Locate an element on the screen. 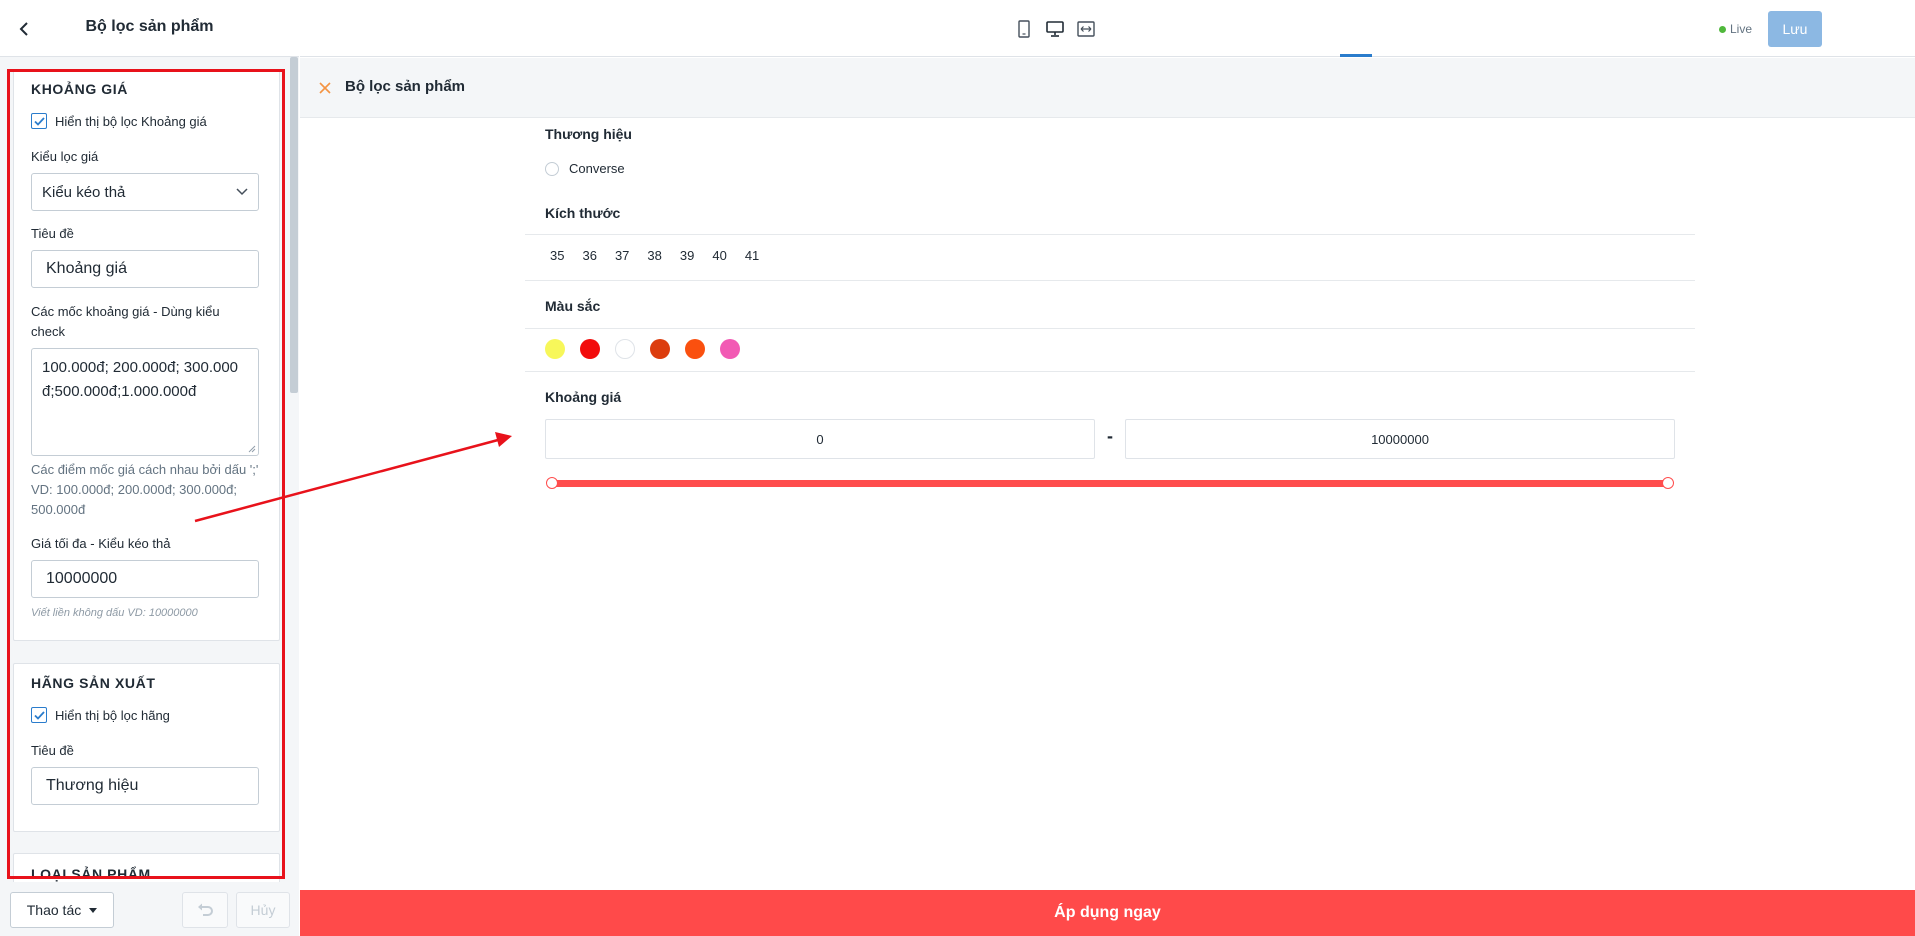 This screenshot has height=936, width=1915. size-divider-bottom is located at coordinates (1110, 280).